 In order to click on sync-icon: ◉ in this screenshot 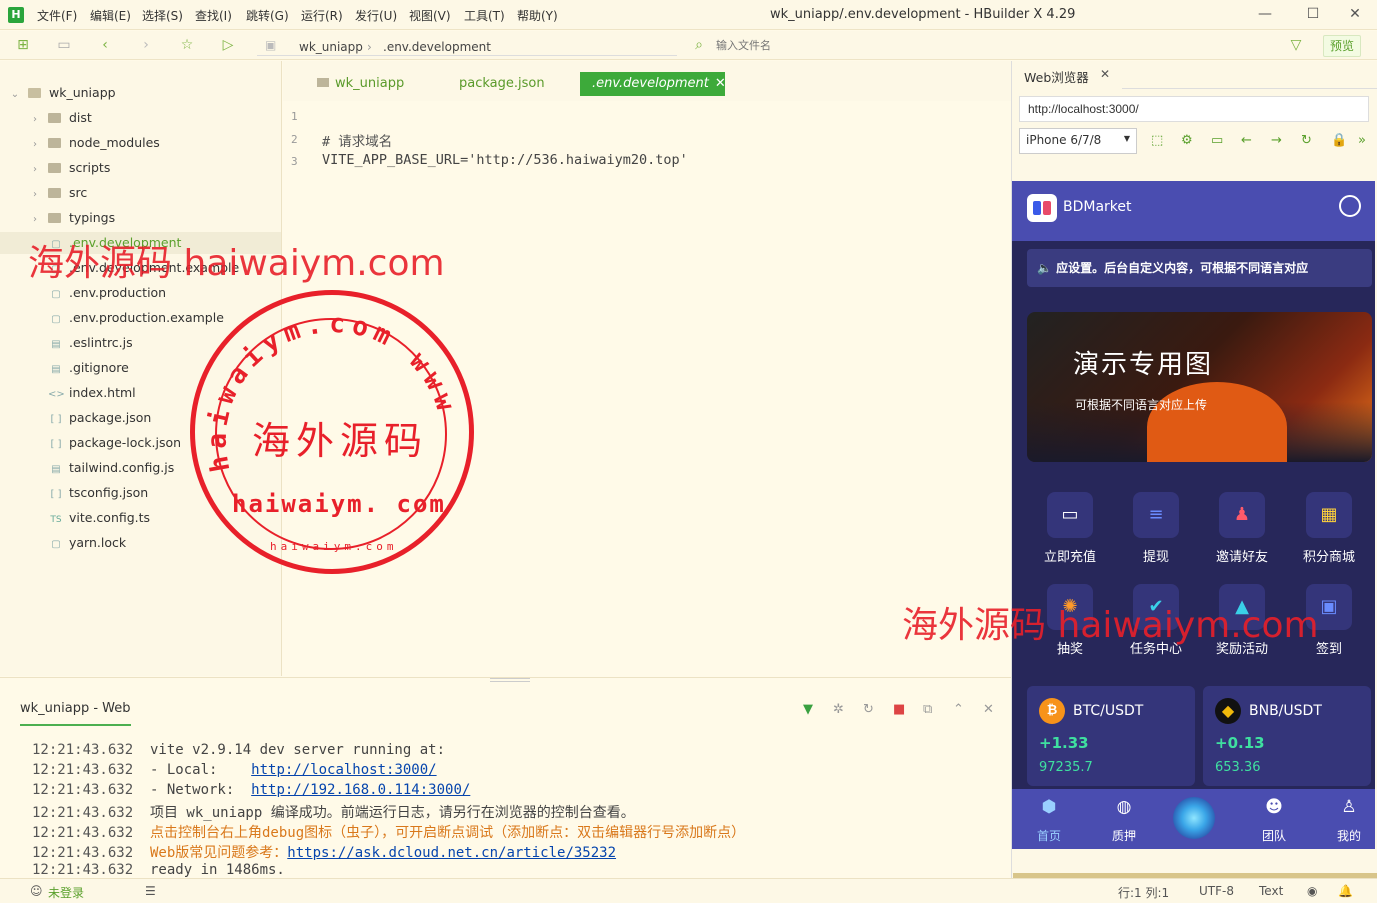, I will do `click(1312, 891)`.